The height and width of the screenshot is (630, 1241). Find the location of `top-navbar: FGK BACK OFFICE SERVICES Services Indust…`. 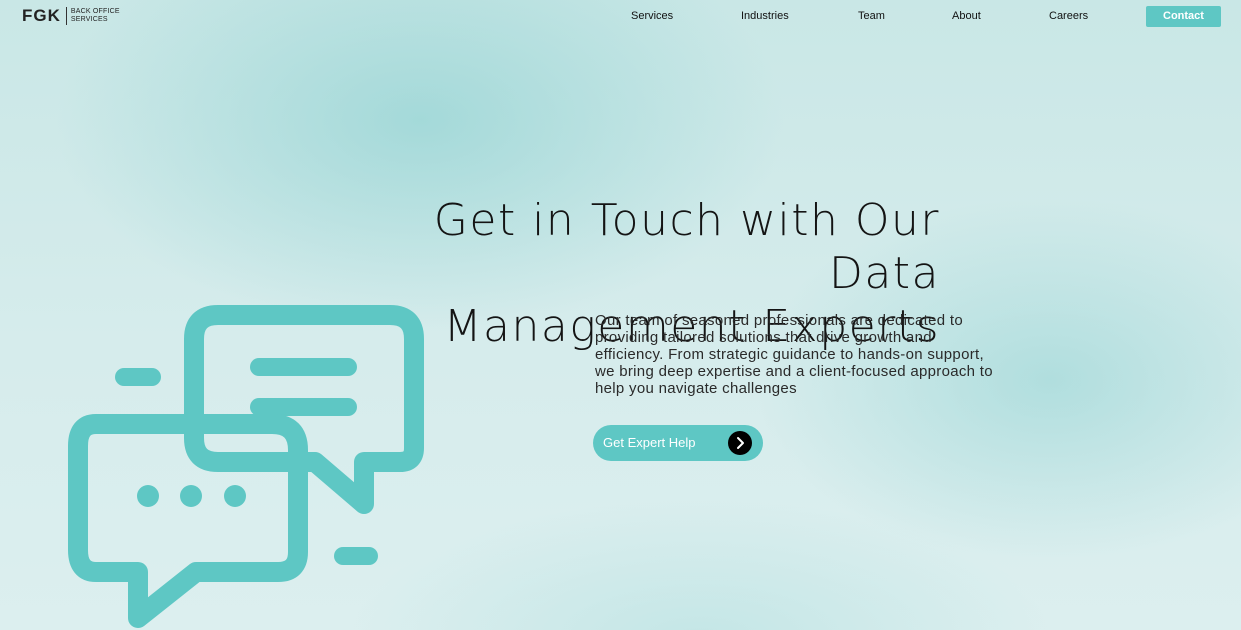

top-navbar: FGK BACK OFFICE SERVICES Services Indust… is located at coordinates (620, 17).